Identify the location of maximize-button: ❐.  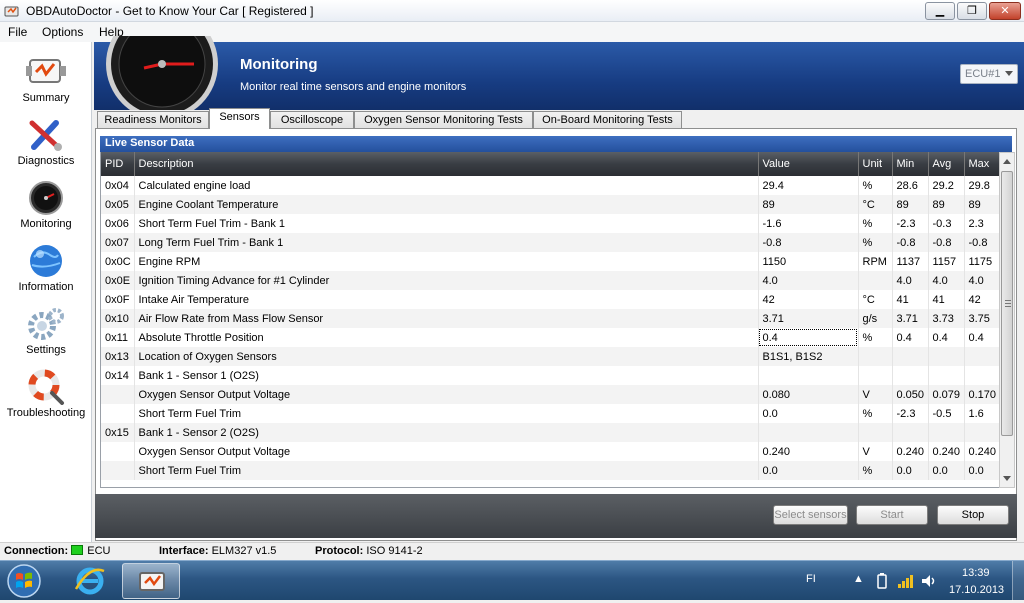
(972, 11).